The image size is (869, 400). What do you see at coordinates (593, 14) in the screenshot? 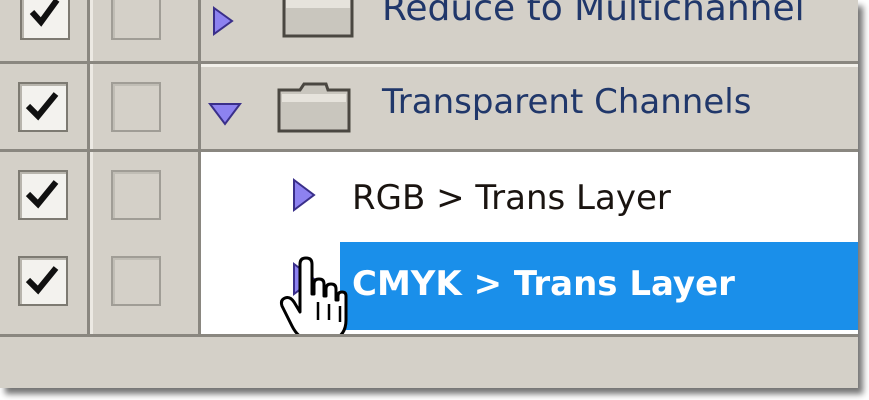
I see `action-set-label: Reduce to Multichannel` at bounding box center [593, 14].